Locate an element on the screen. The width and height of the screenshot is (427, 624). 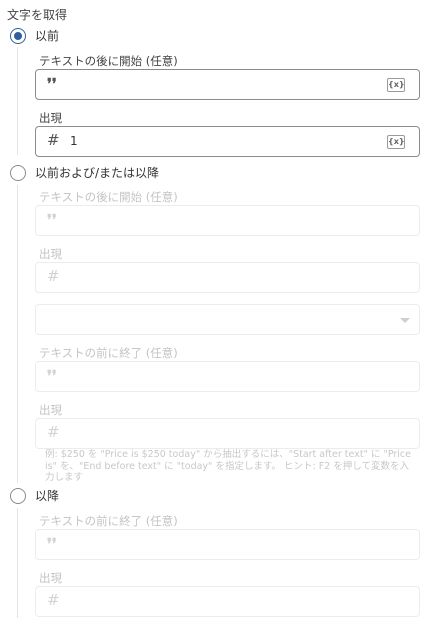
section-title: 文字を取得 is located at coordinates (37, 15).